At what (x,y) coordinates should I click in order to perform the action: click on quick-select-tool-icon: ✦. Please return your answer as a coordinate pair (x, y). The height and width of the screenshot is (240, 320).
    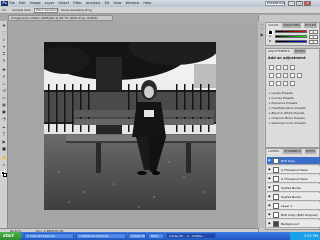
    Looking at the image, I should click on (4, 46).